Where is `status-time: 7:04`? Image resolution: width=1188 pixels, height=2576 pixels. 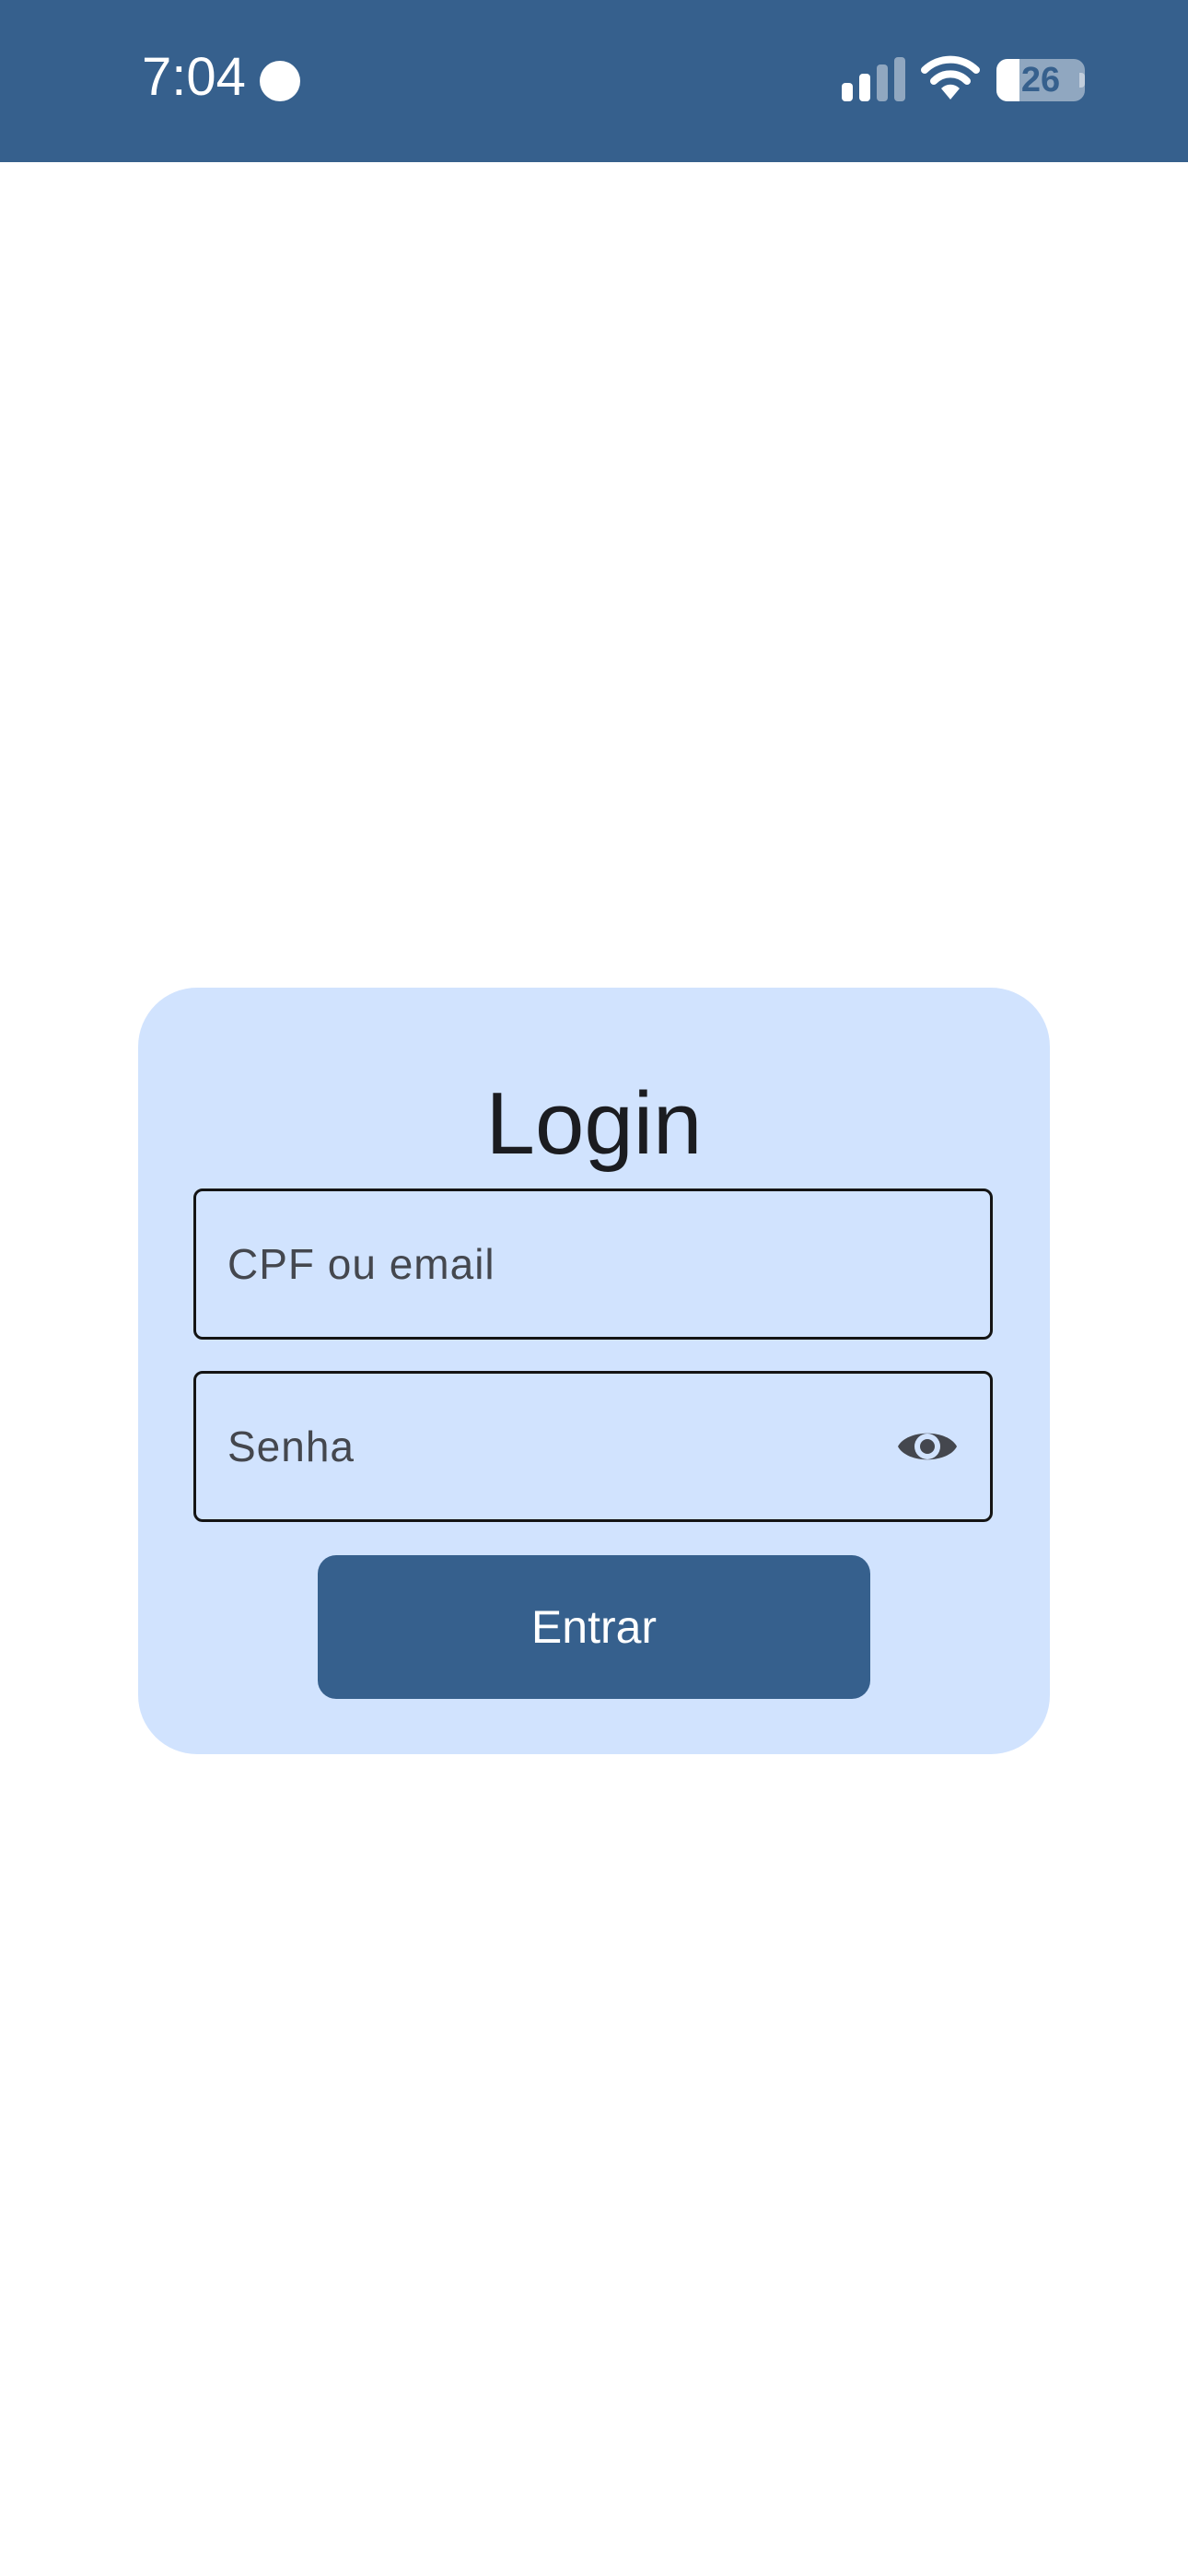 status-time: 7:04 is located at coordinates (194, 77).